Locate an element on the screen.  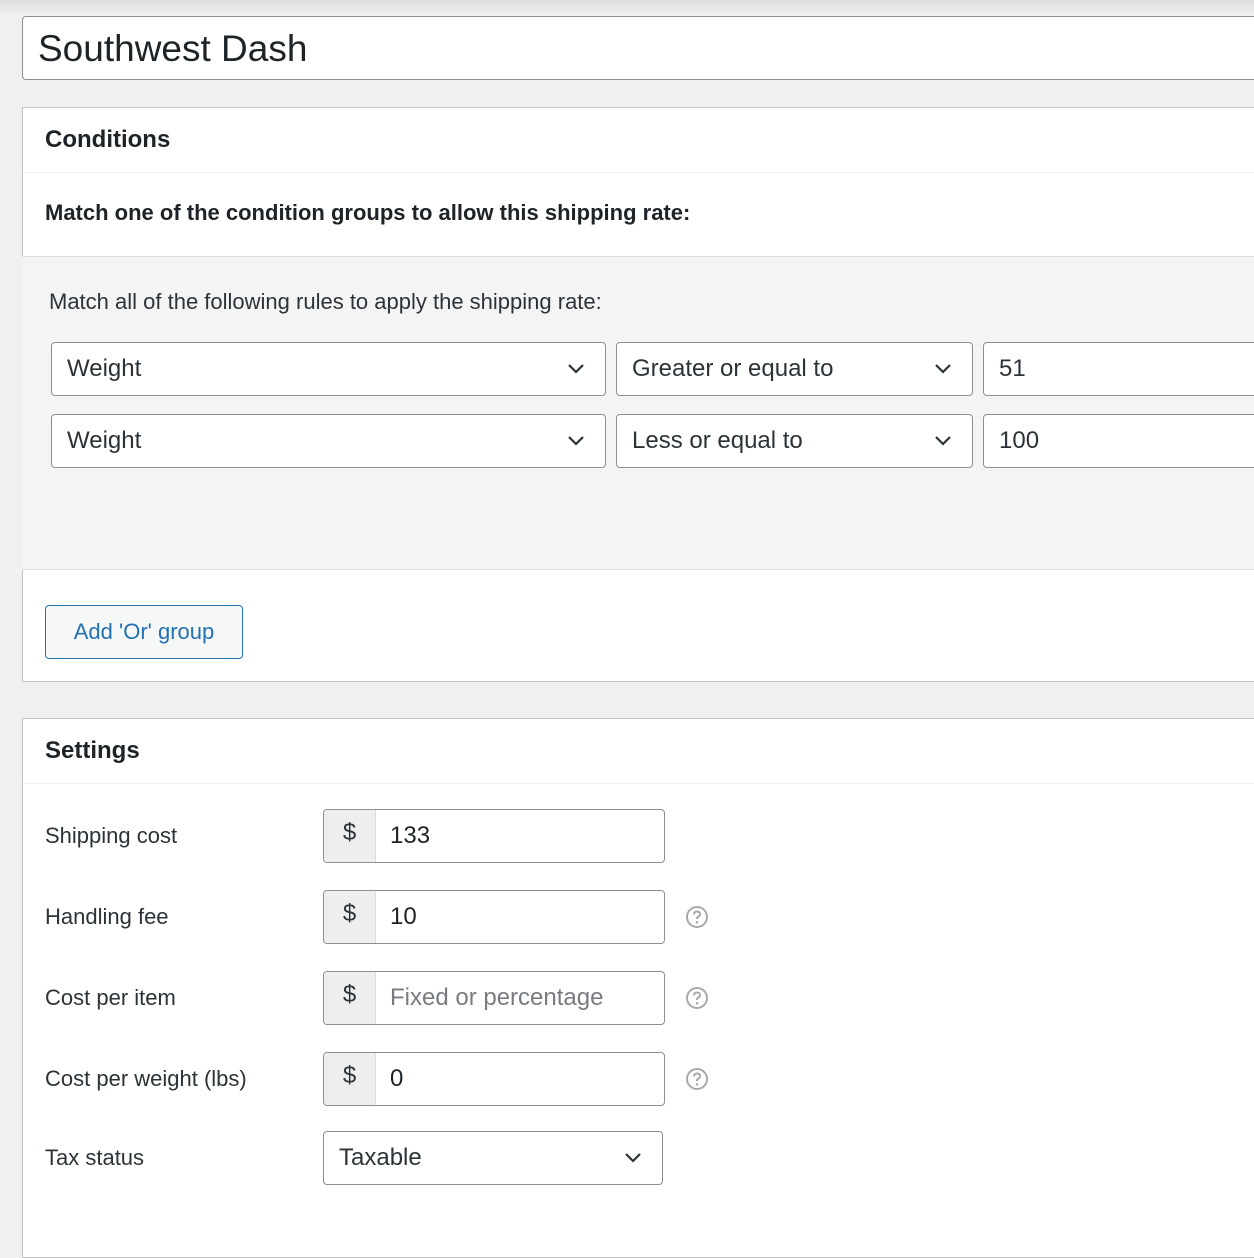
rule-2-value: 100 is located at coordinates (1019, 440).